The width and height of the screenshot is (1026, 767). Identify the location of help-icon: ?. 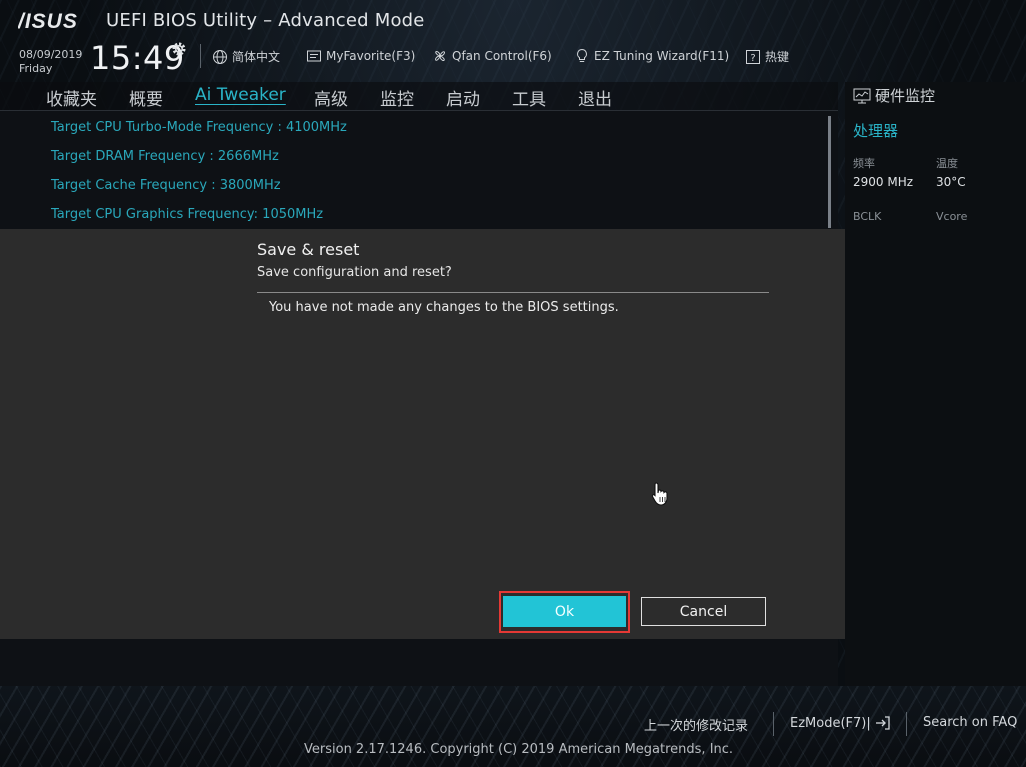
(753, 56).